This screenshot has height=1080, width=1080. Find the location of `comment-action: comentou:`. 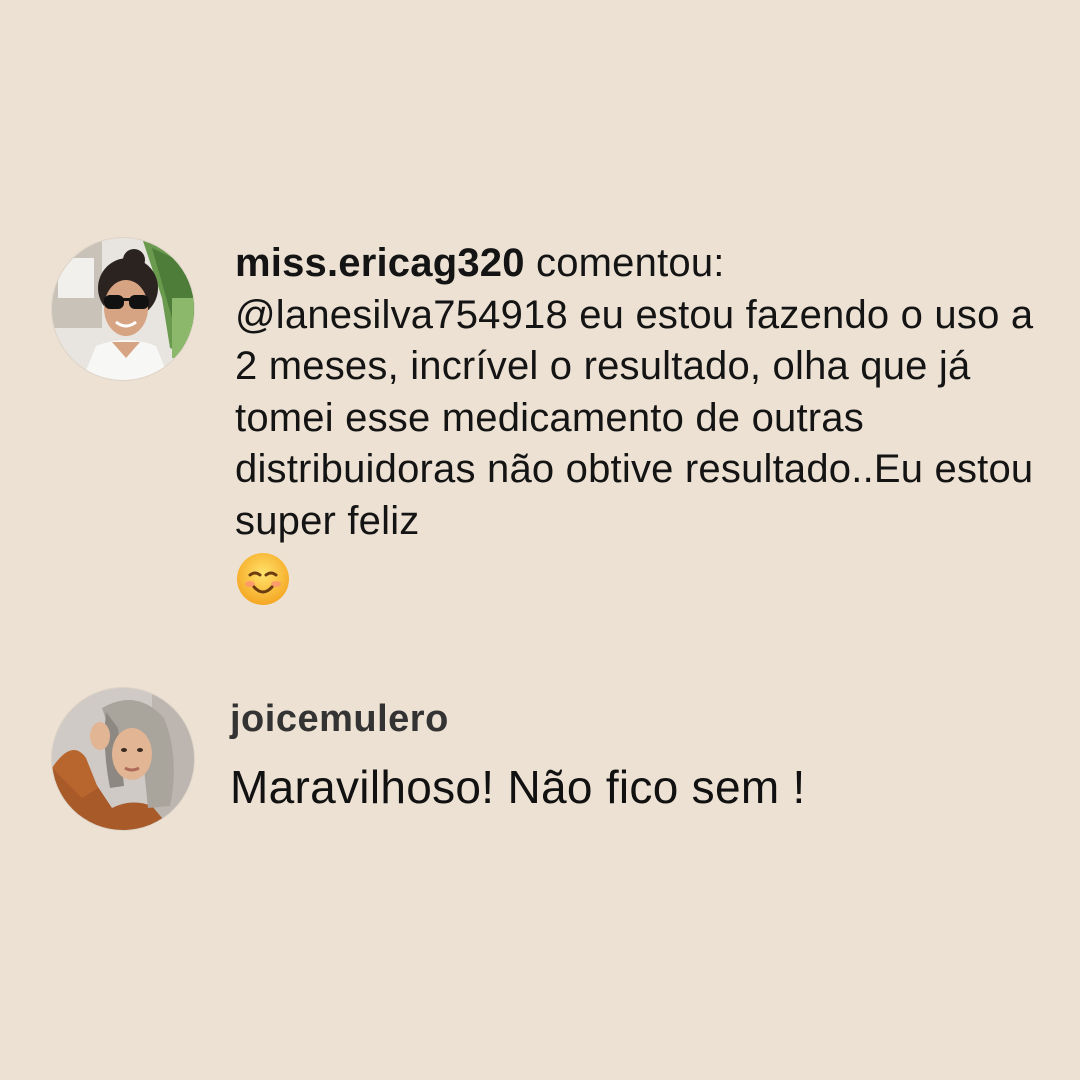

comment-action: comentou: is located at coordinates (630, 263).